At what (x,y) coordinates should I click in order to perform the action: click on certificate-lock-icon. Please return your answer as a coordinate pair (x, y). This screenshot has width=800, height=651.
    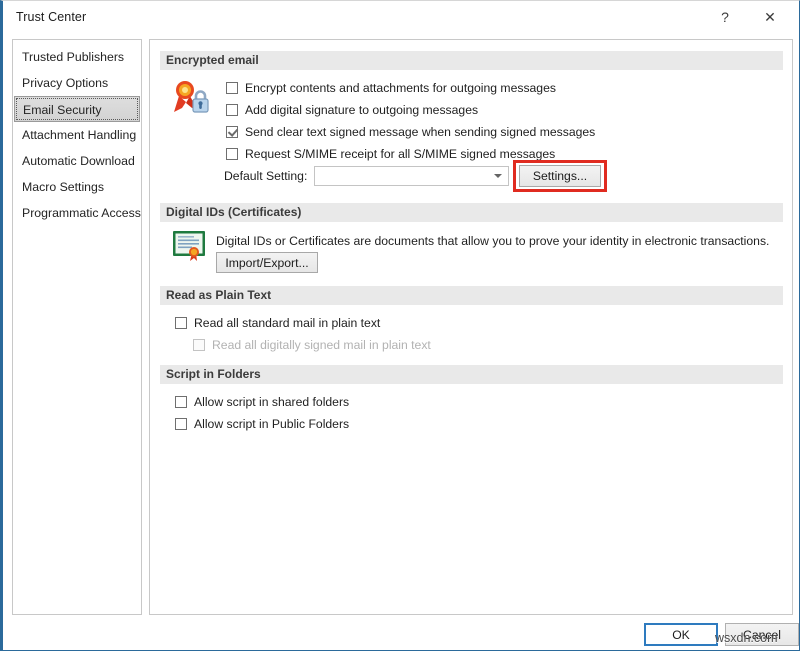
    Looking at the image, I should click on (191, 98).